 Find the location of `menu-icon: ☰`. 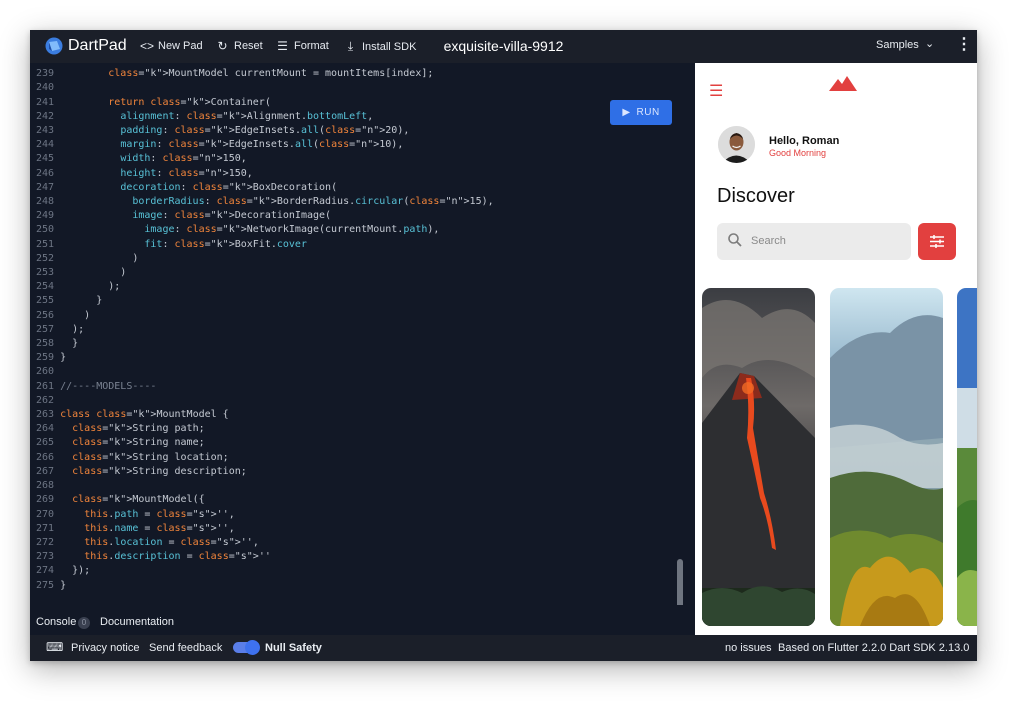

menu-icon: ☰ is located at coordinates (716, 91).